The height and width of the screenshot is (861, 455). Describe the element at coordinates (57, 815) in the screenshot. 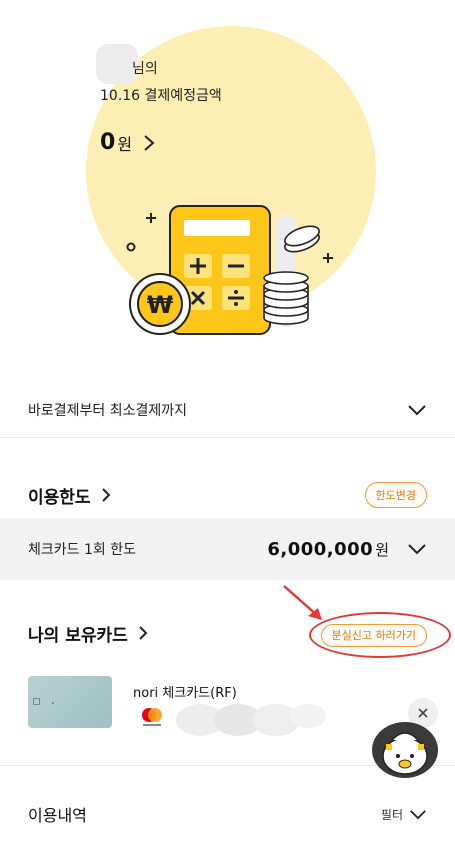

I see `history-title: 이용내역` at that location.